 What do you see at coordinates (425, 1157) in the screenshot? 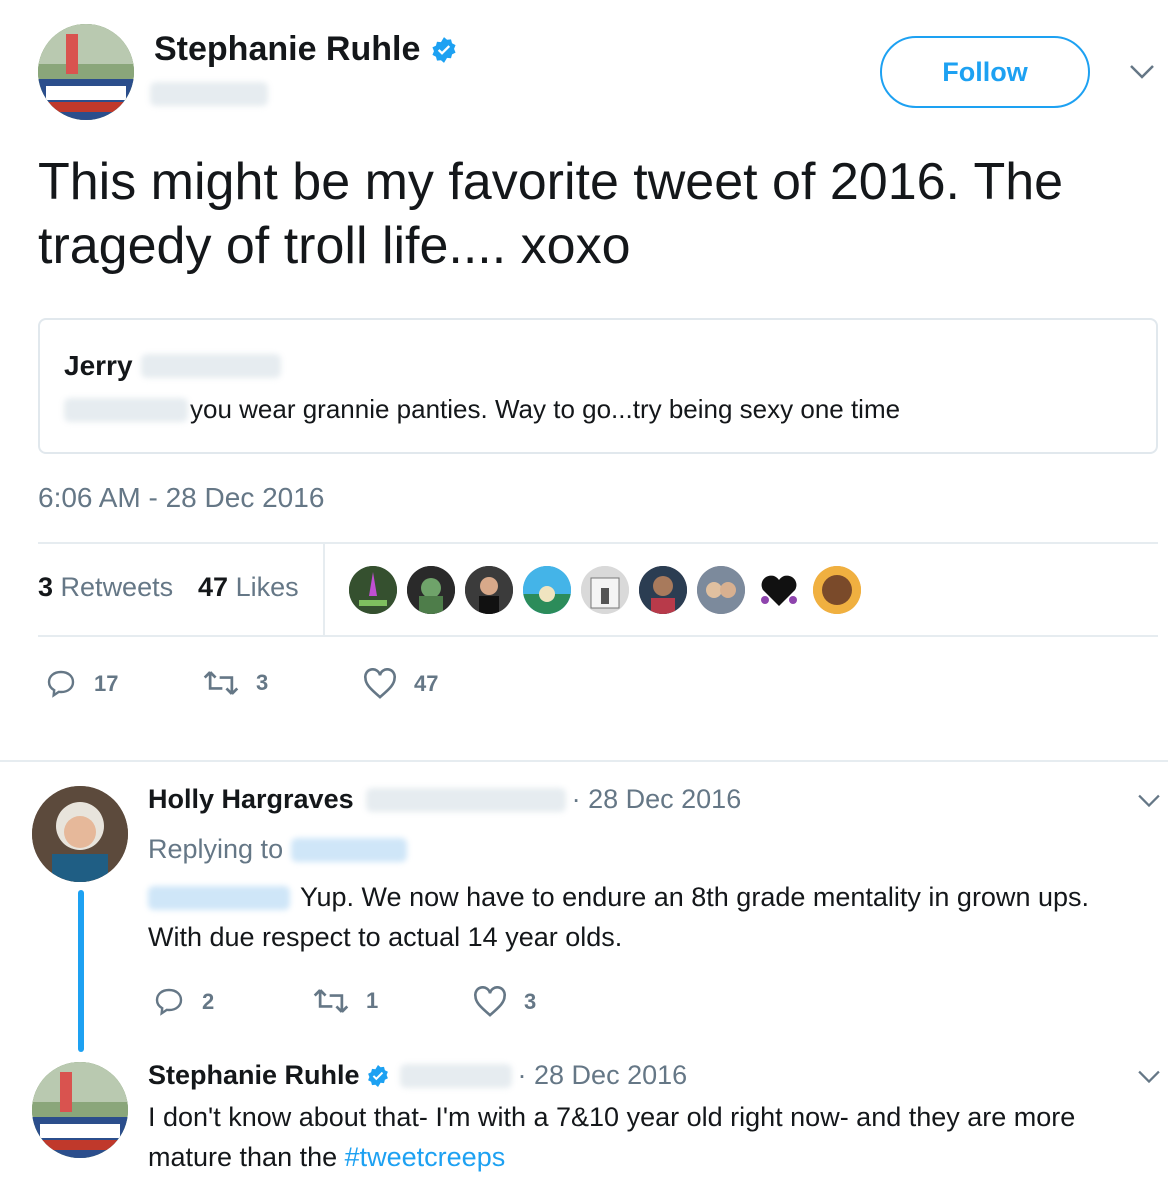
I see `hashtag-link: #tweetcreeps` at bounding box center [425, 1157].